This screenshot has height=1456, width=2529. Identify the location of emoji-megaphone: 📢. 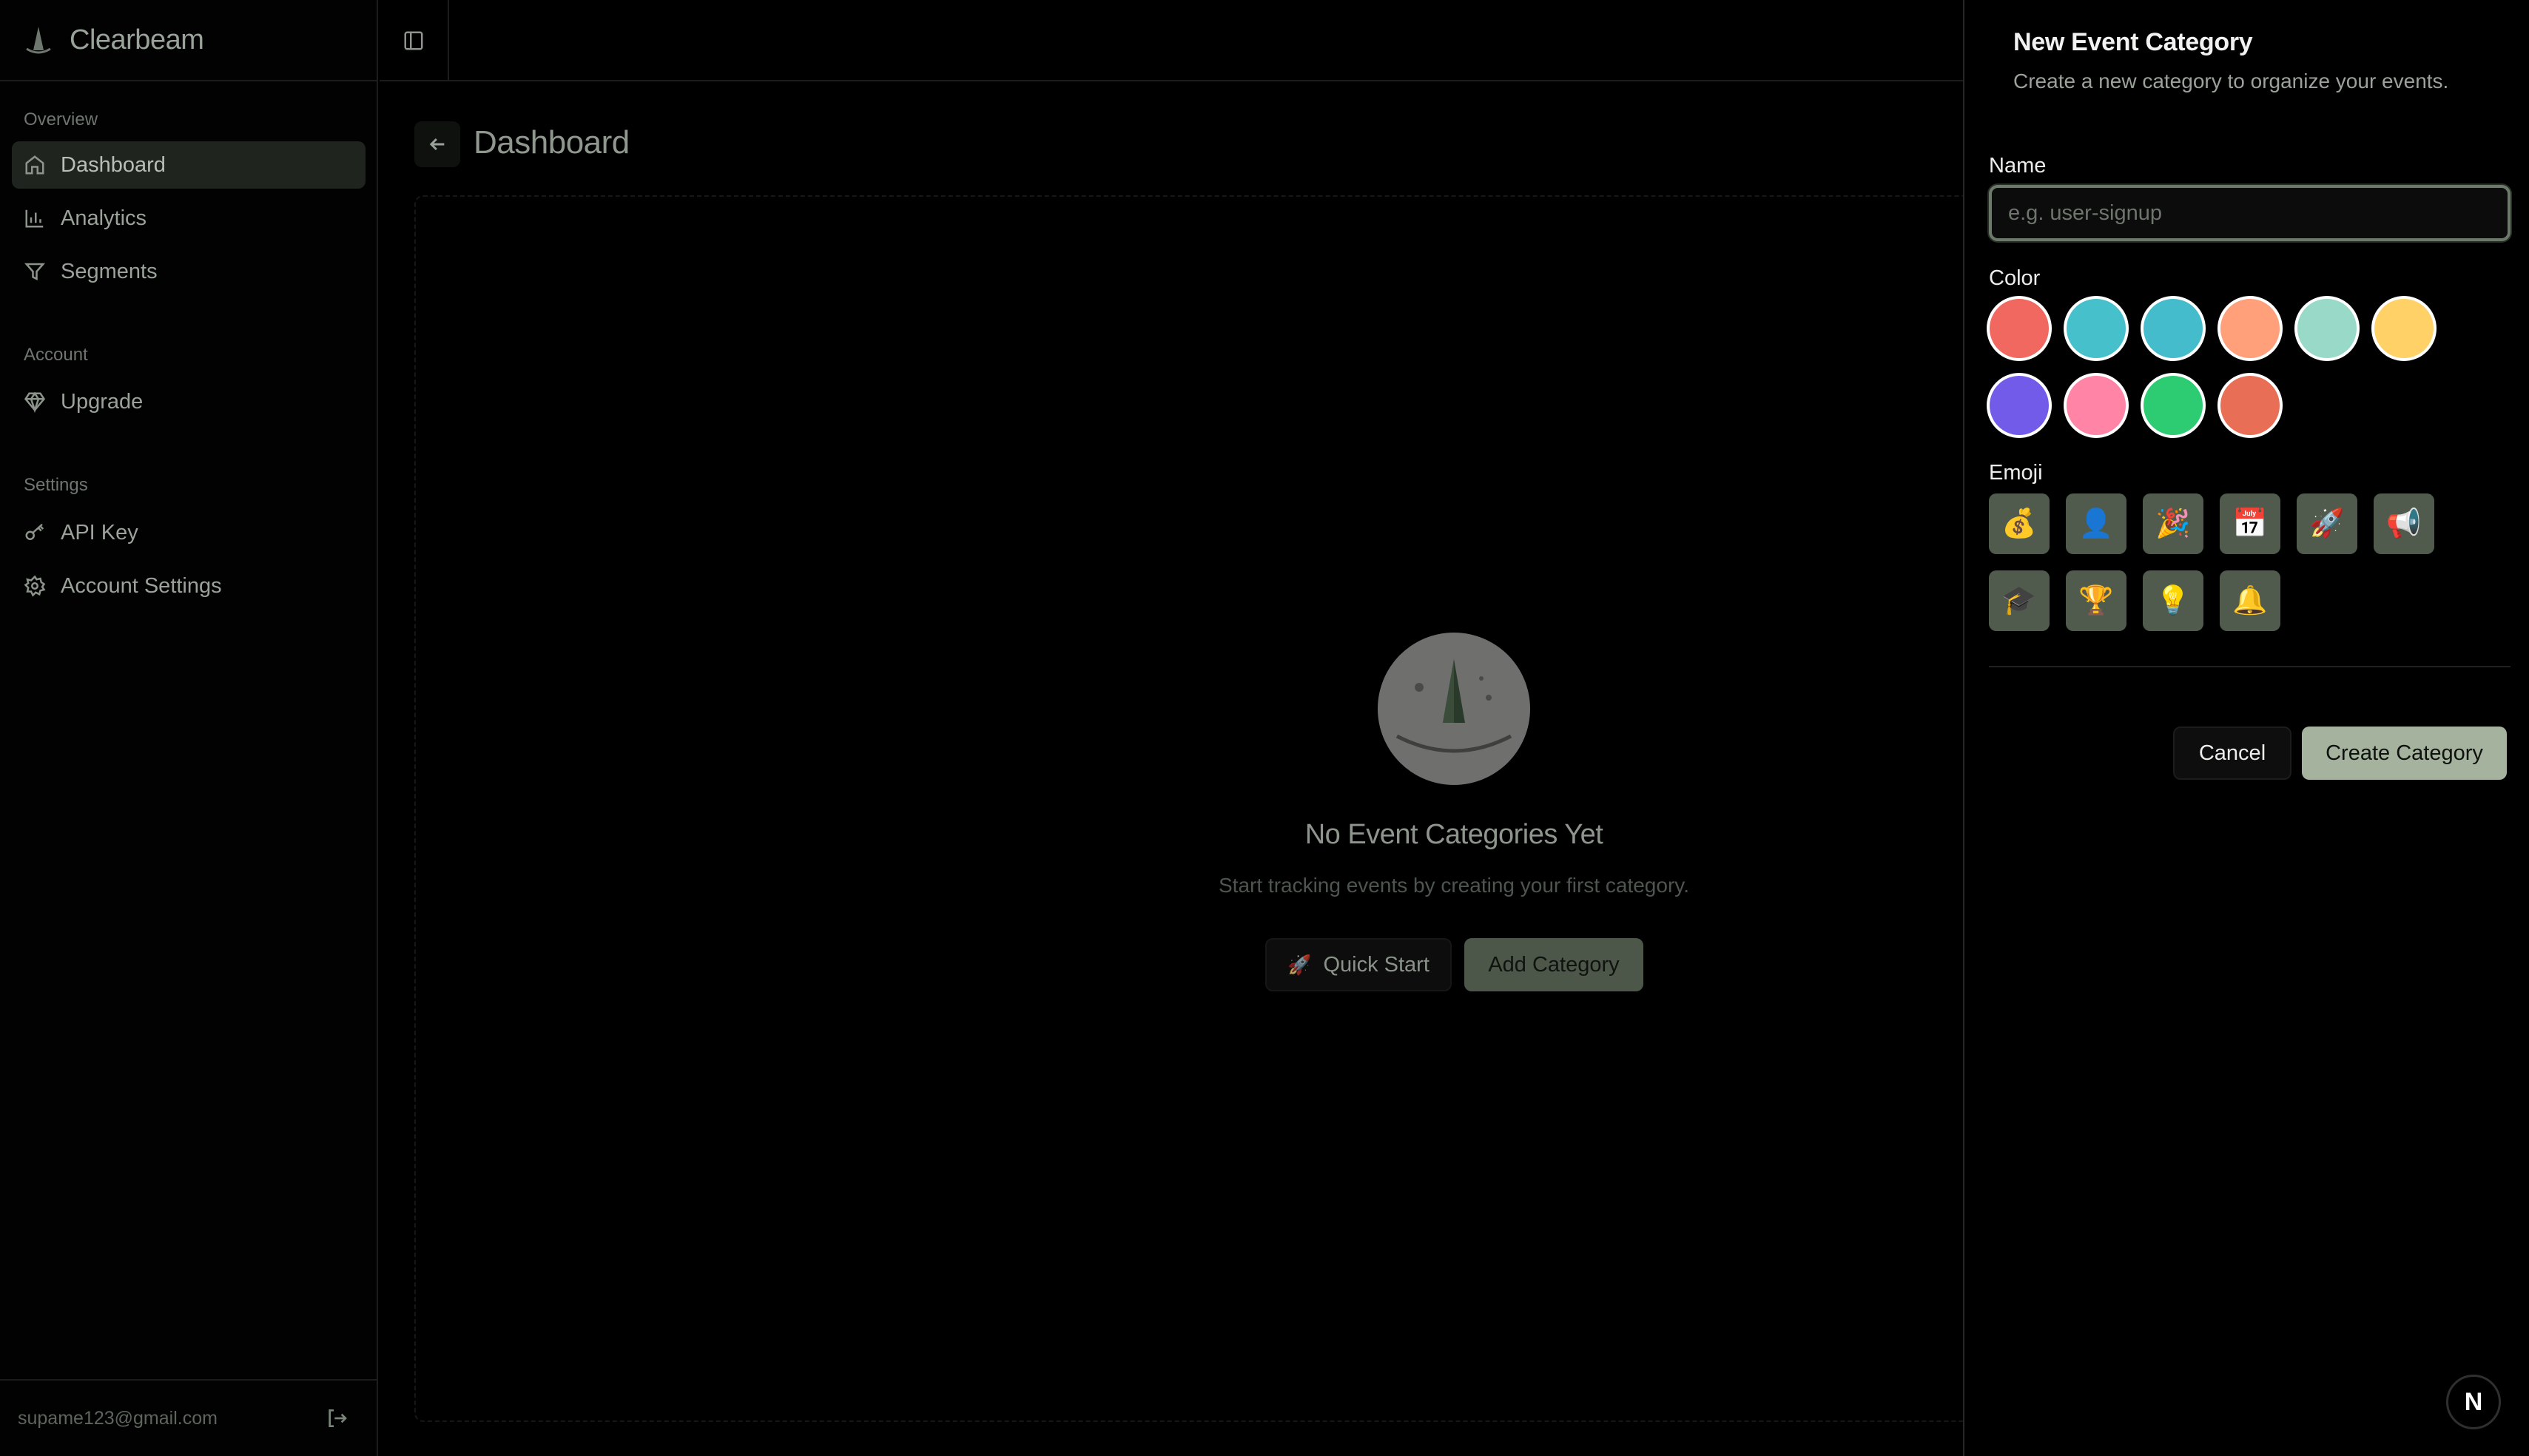
(2404, 524).